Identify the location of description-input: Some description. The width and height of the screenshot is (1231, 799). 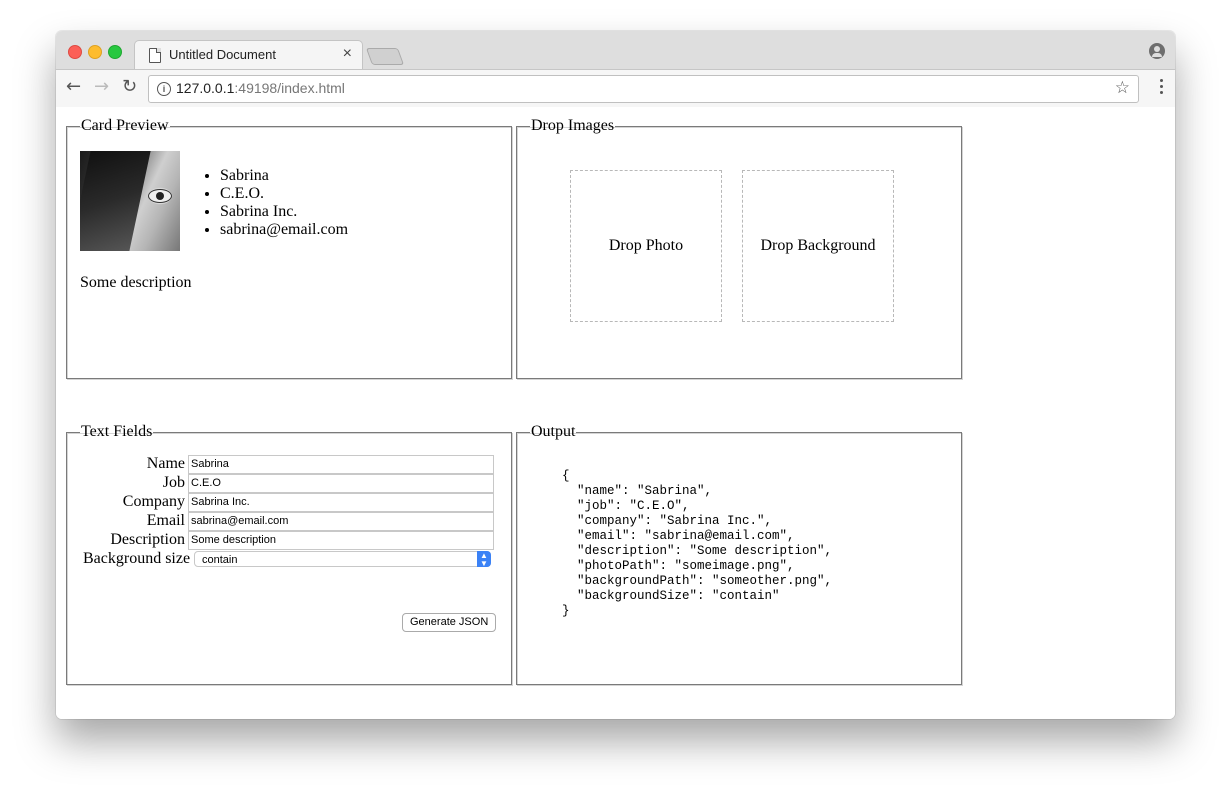
(341, 540).